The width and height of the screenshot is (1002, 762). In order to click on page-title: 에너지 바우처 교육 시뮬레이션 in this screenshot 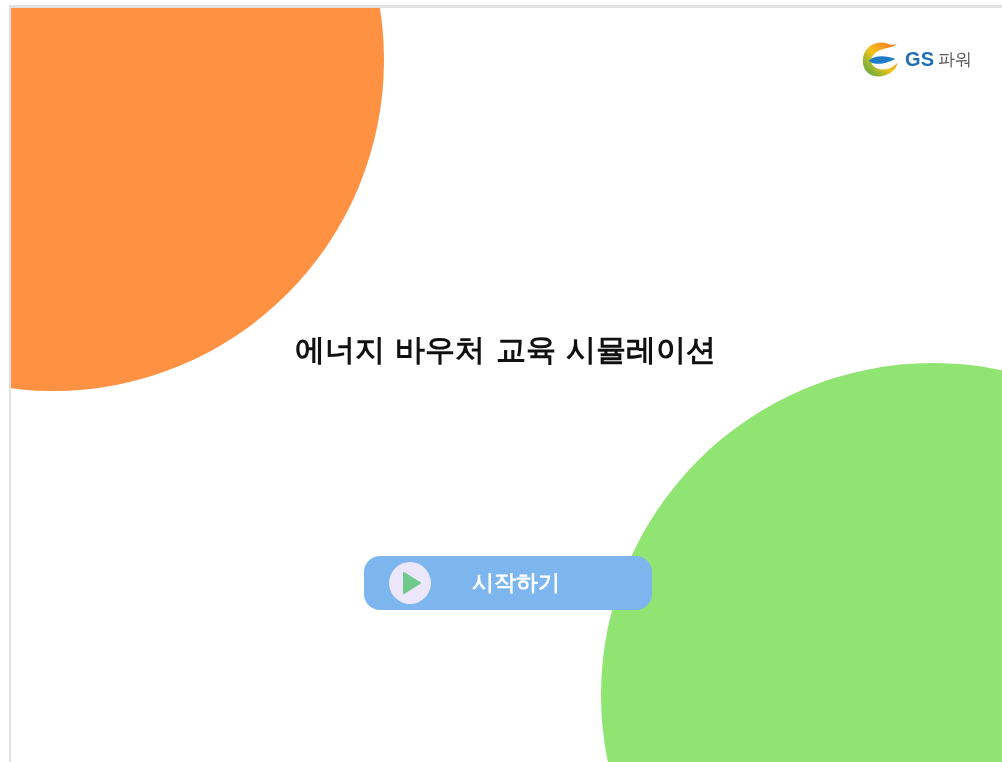, I will do `click(505, 350)`.